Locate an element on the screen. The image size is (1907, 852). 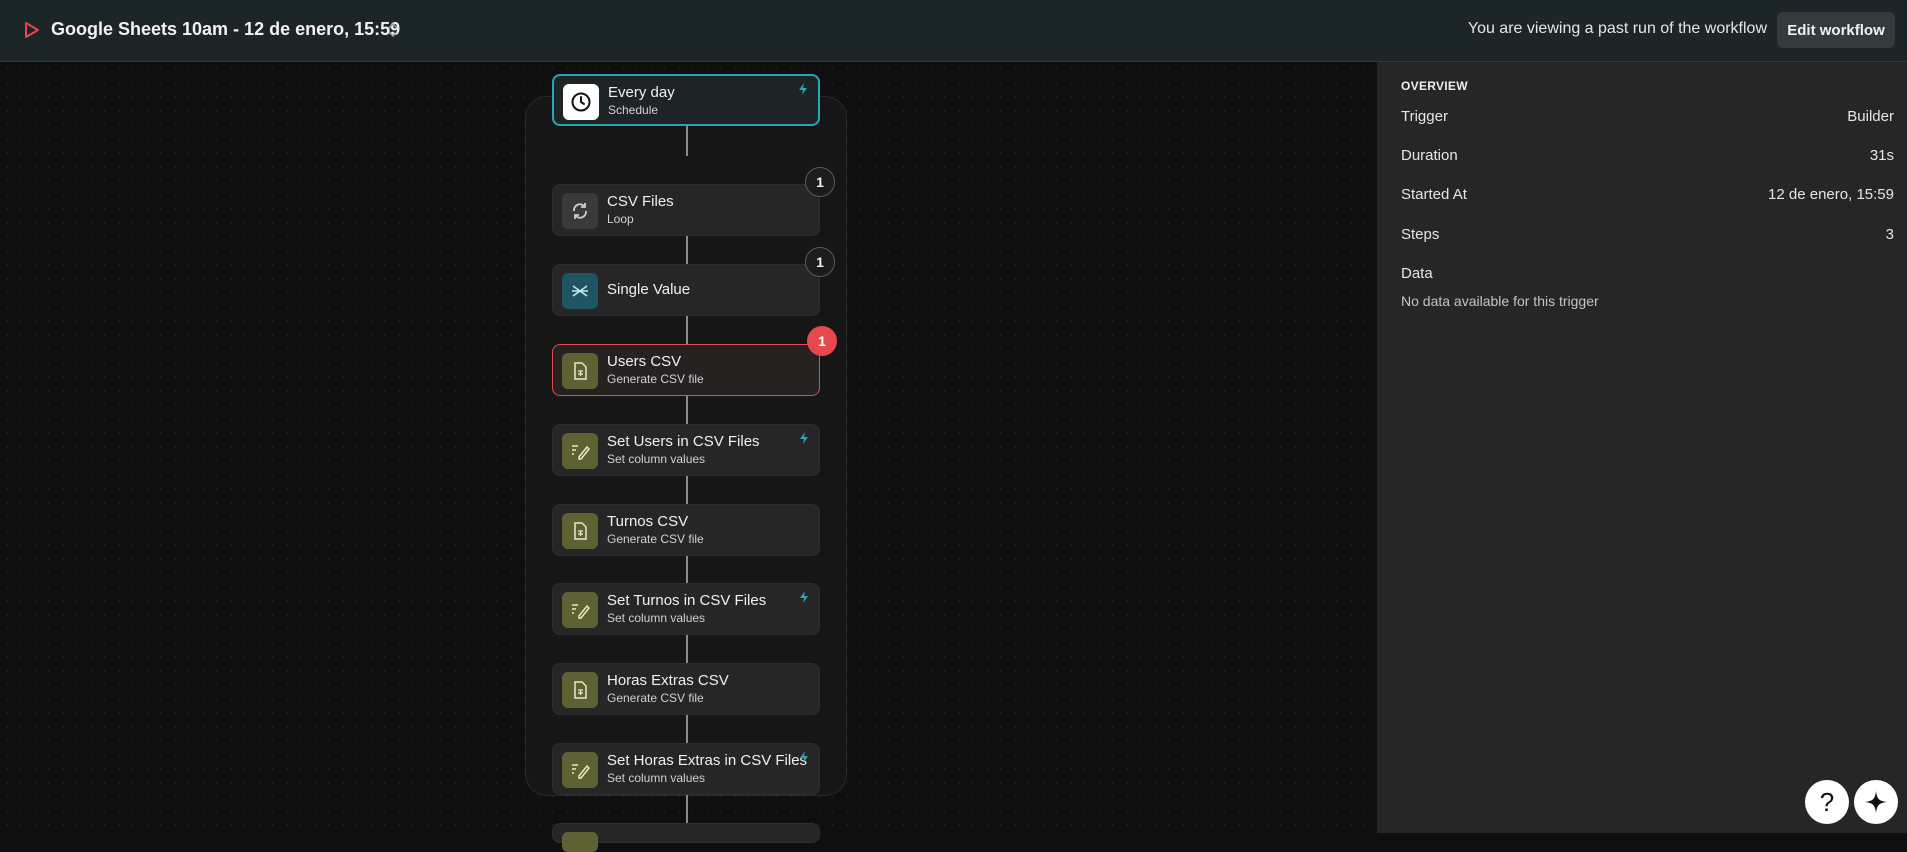
overview-label: Trigger is located at coordinates (1424, 116).